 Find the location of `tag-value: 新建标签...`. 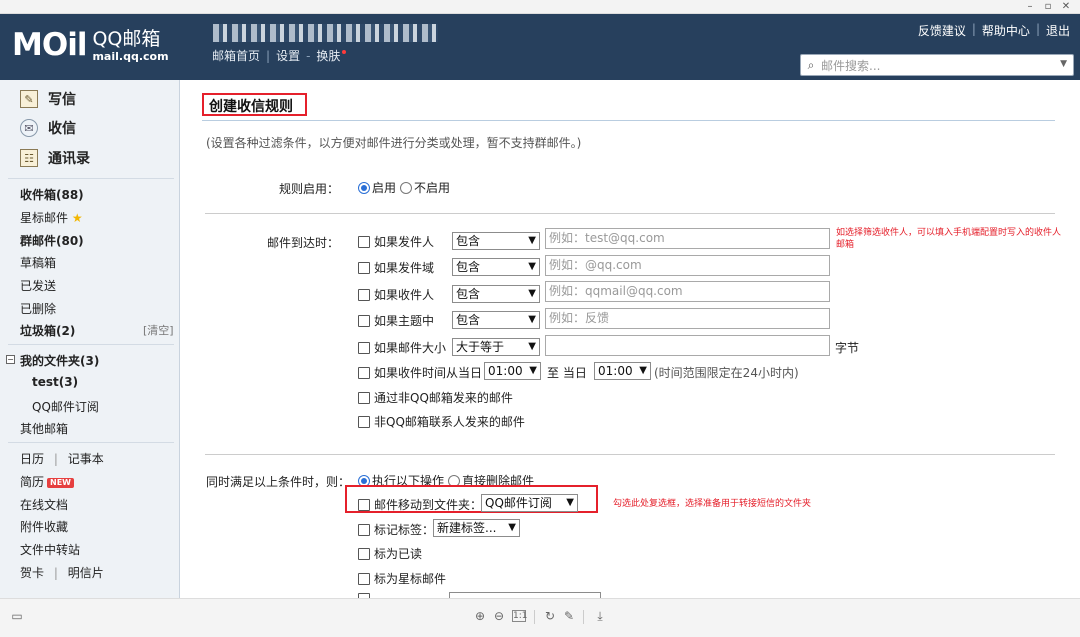

tag-value: 新建标签... is located at coordinates (467, 528).